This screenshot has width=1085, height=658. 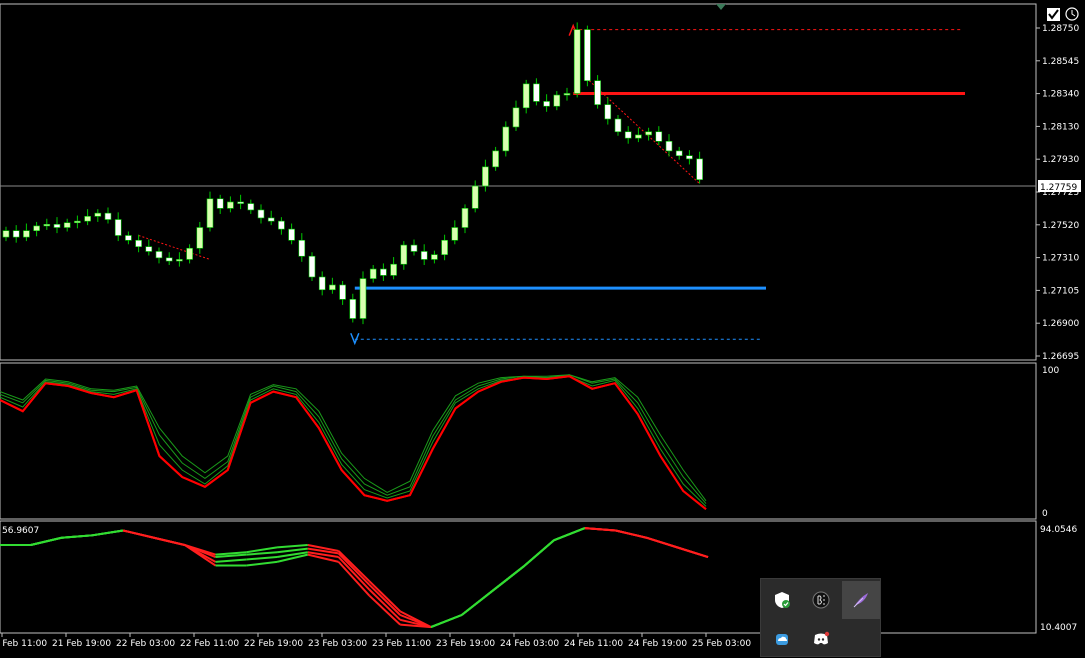 What do you see at coordinates (529, 644) in the screenshot?
I see `time-tick-label: 24 Feb 03:00` at bounding box center [529, 644].